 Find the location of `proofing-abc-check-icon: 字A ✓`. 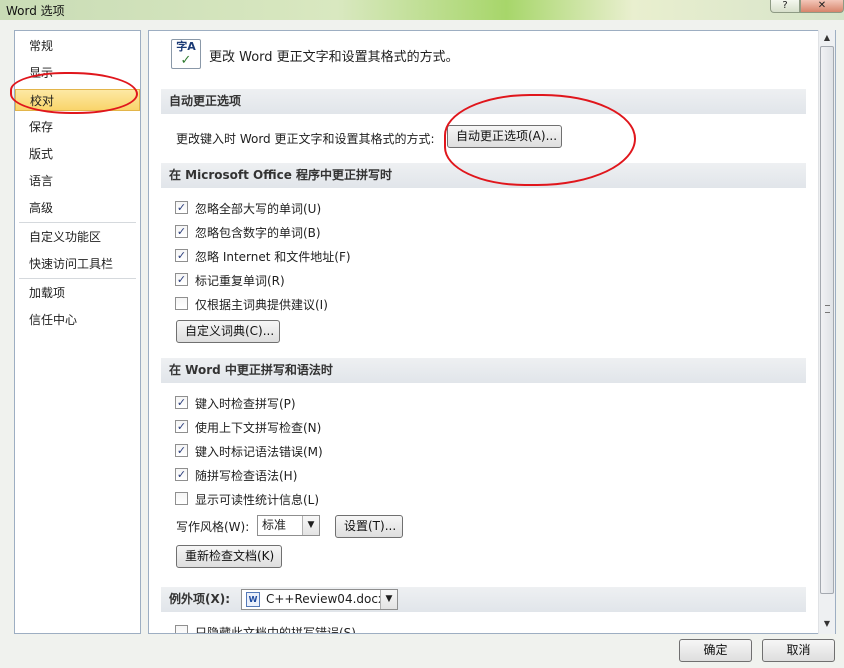

proofing-abc-check-icon: 字A ✓ is located at coordinates (186, 54).